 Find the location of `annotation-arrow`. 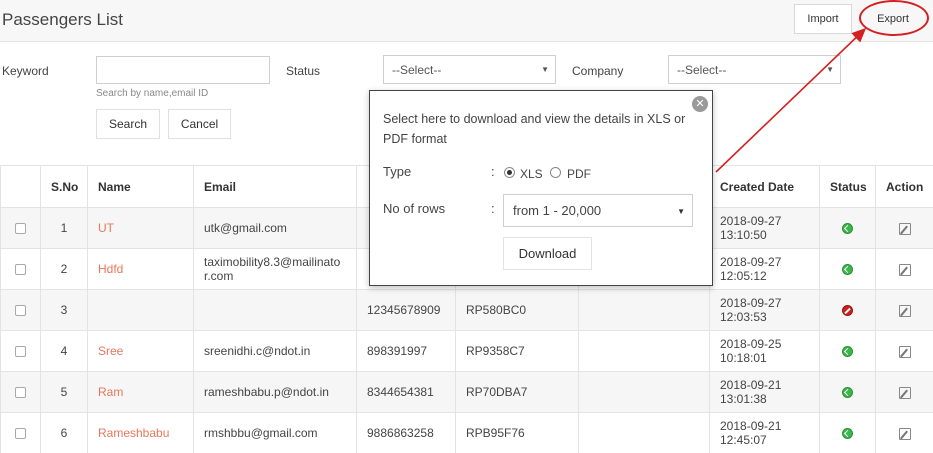

annotation-arrow is located at coordinates (791, 100).